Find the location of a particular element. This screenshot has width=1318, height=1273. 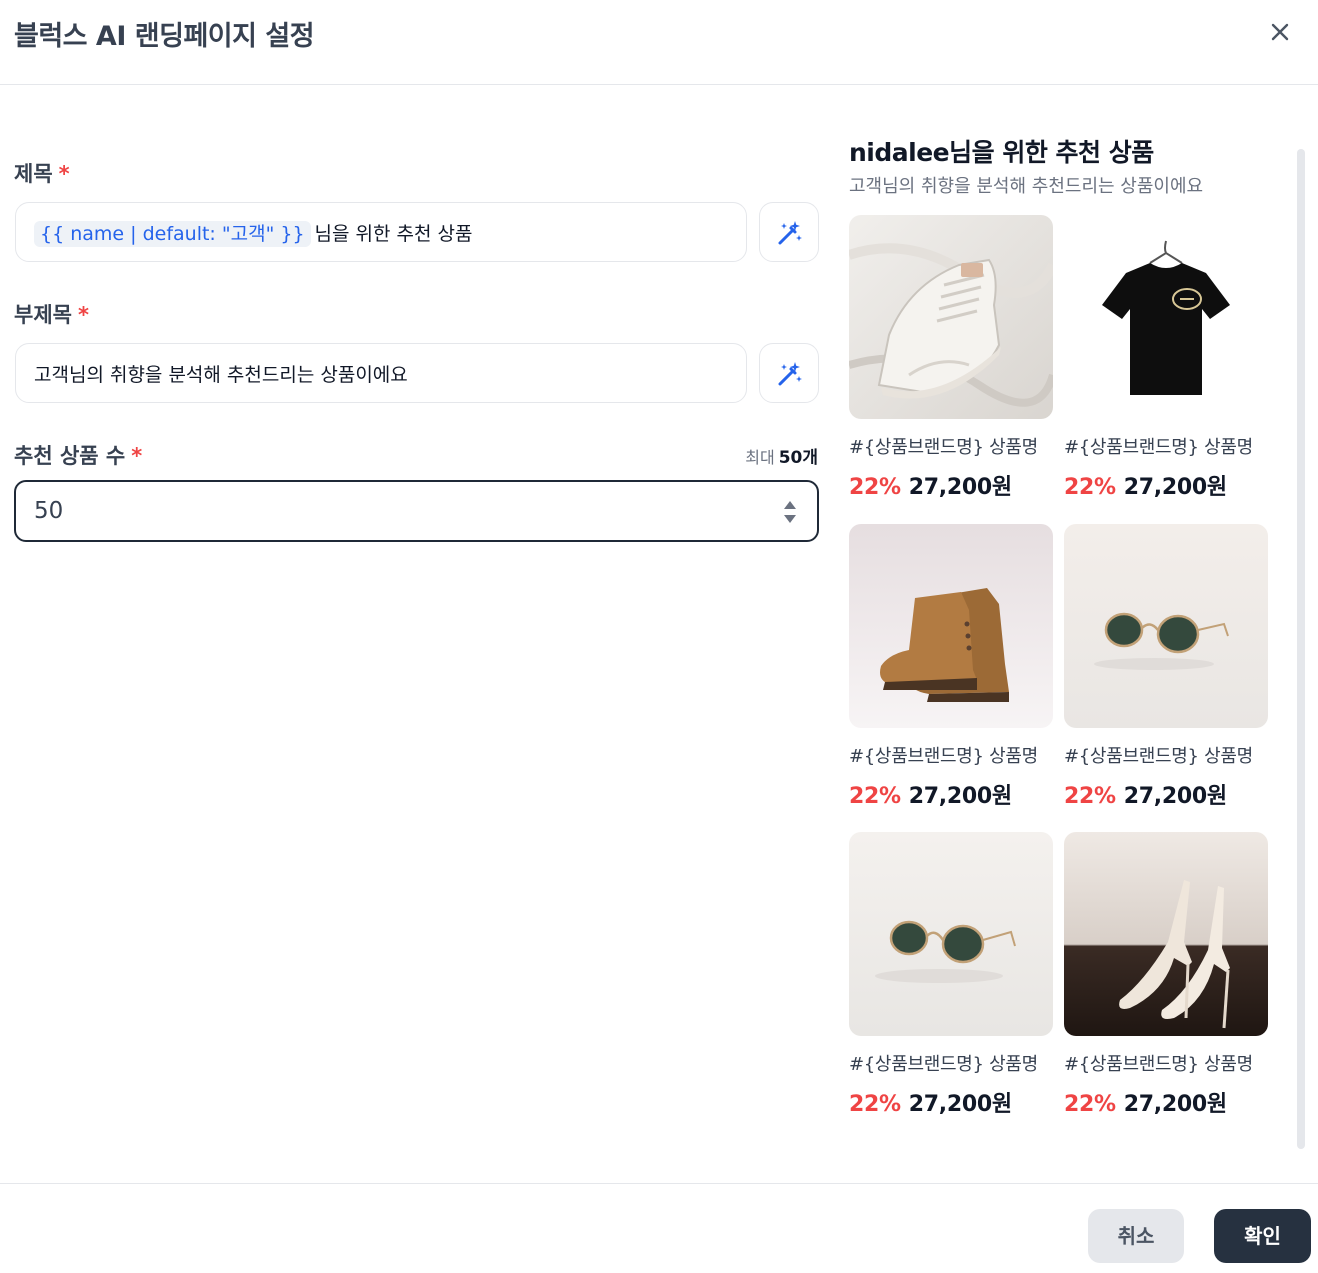

dialog-footer: 취소 확인 is located at coordinates (659, 1228).